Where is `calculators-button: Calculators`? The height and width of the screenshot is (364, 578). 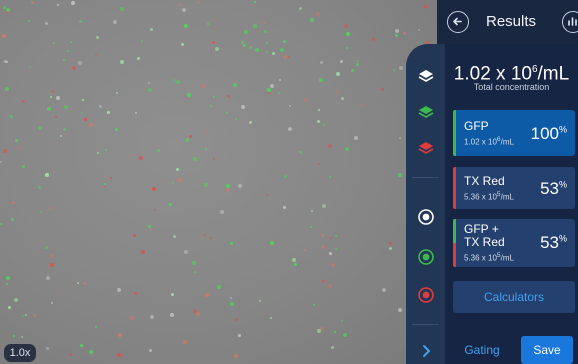
calculators-button: Calculators is located at coordinates (514, 297).